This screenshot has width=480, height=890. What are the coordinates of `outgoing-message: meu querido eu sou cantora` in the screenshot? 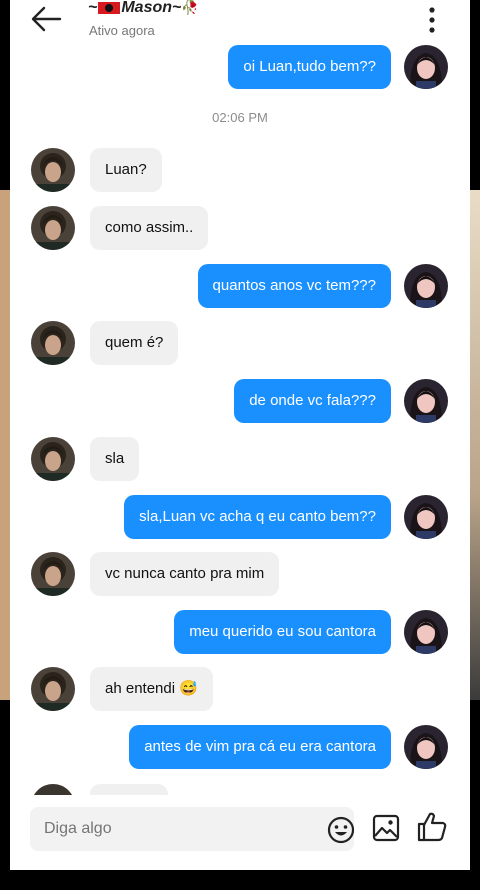 It's located at (282, 632).